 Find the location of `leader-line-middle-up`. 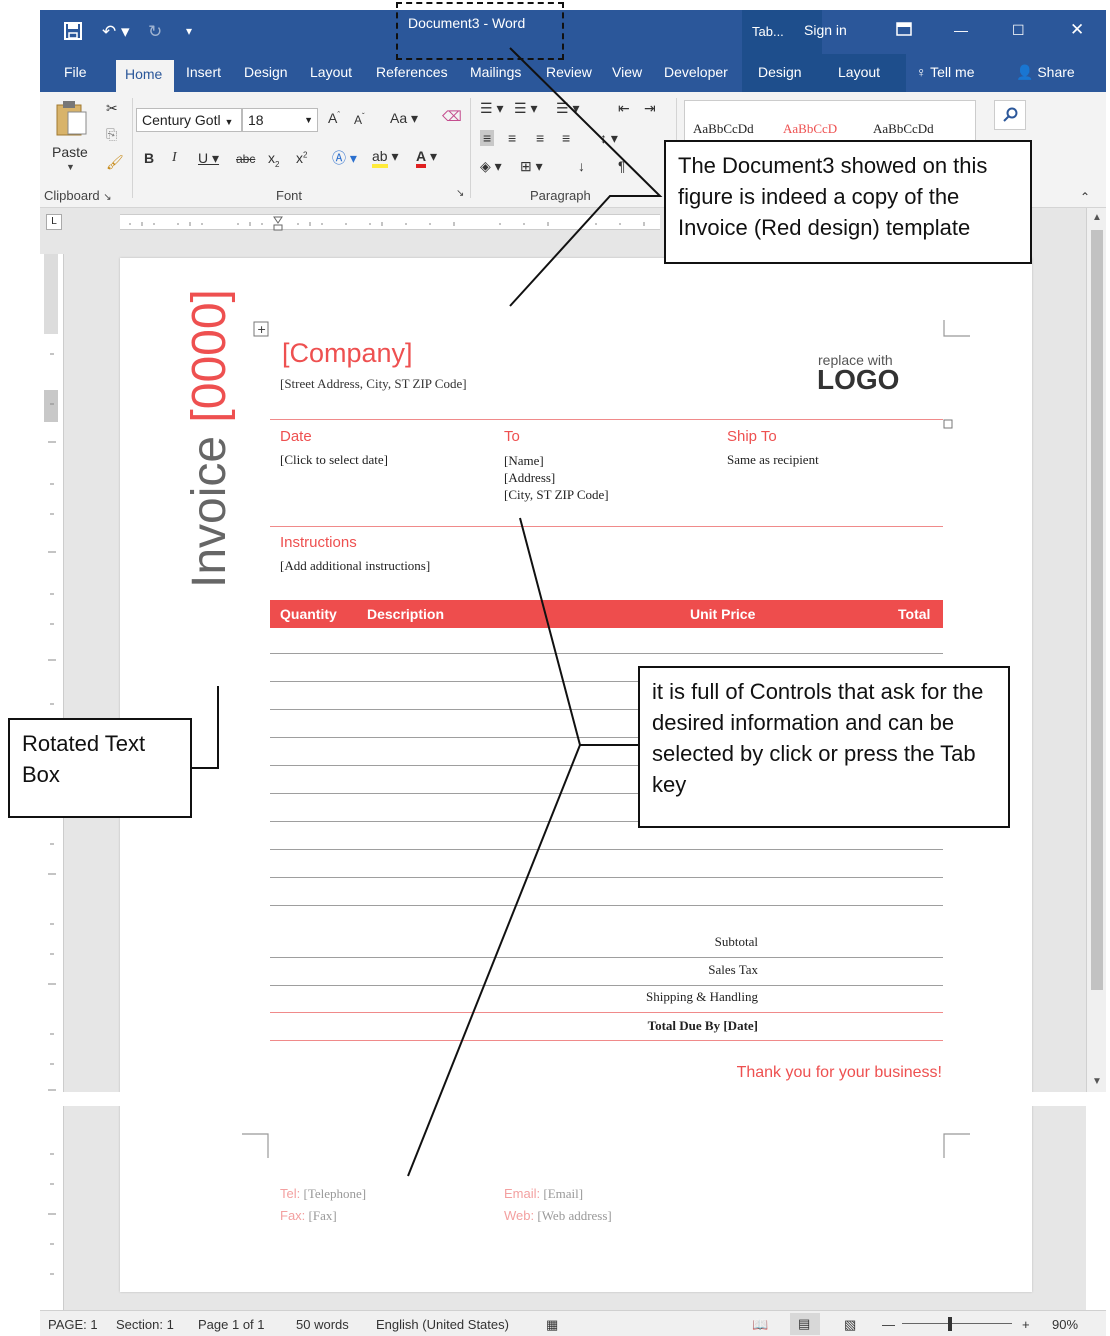

leader-line-middle-up is located at coordinates (579, 631).